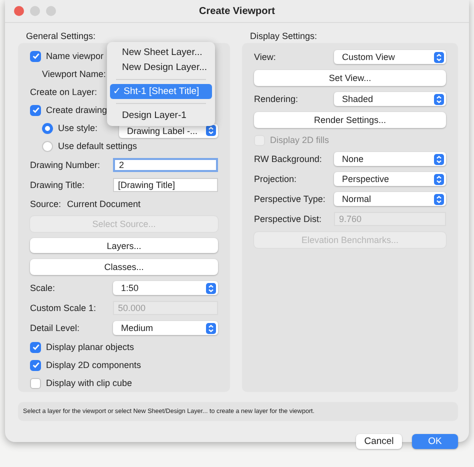 This screenshot has width=474, height=467. Describe the element at coordinates (277, 99) in the screenshot. I see `field-label: Rendering:` at that location.